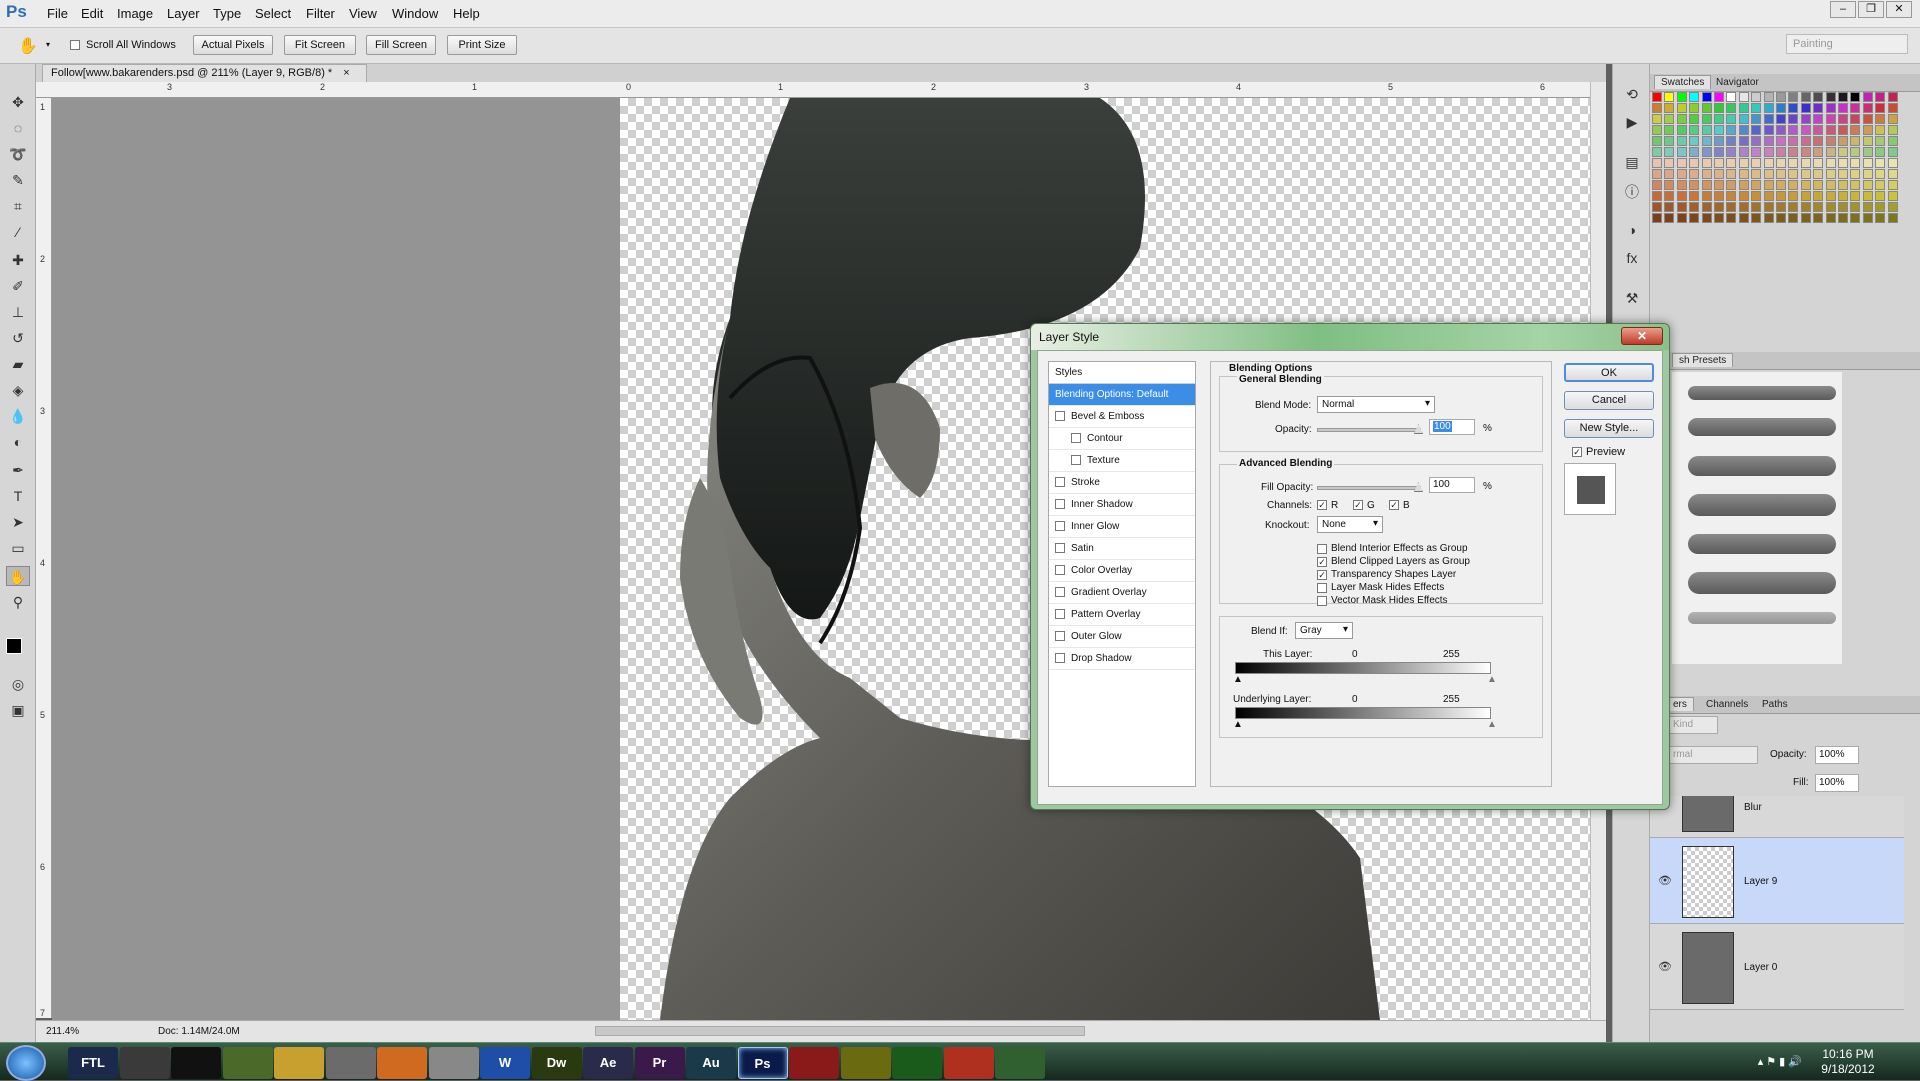 This screenshot has width=1920, height=1081. Describe the element at coordinates (346, 73) in the screenshot. I see `document-tab-close-icon: ×` at that location.